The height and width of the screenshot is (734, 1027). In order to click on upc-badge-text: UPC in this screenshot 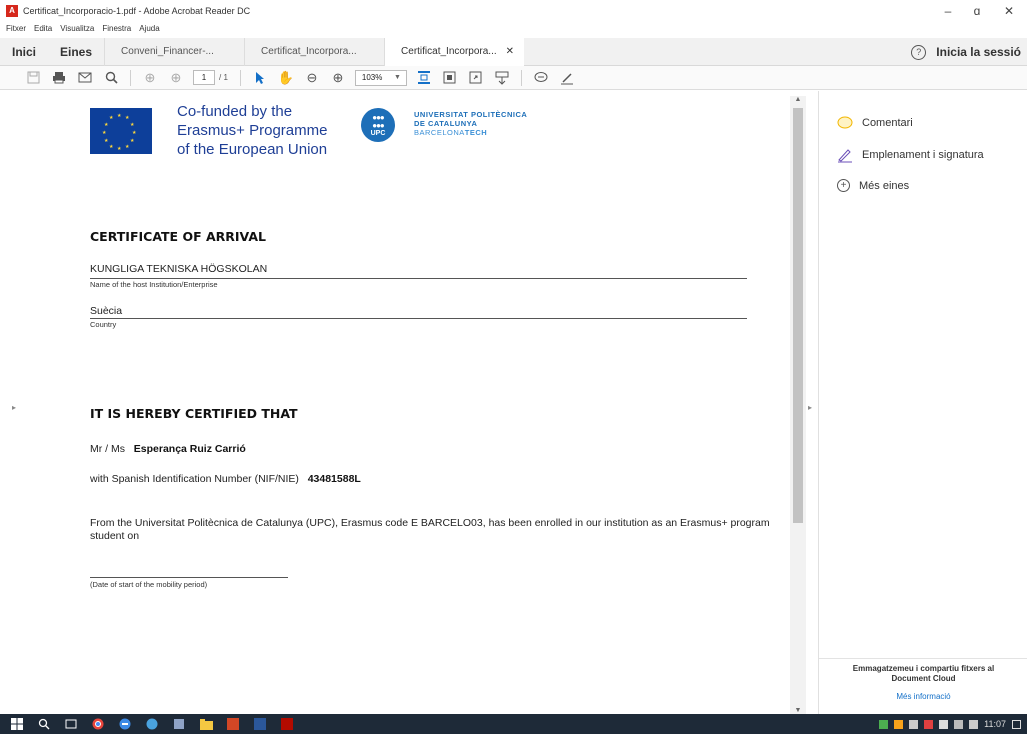, I will do `click(378, 133)`.